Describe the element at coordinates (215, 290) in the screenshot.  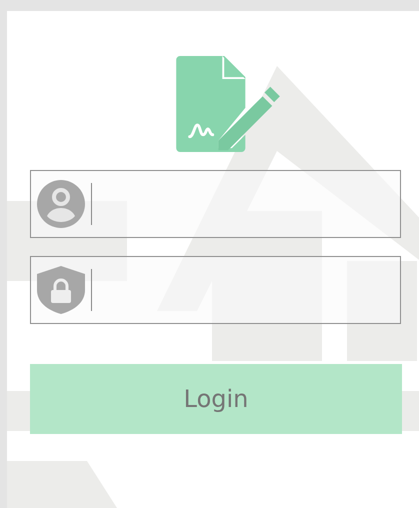
I see `password-field` at that location.